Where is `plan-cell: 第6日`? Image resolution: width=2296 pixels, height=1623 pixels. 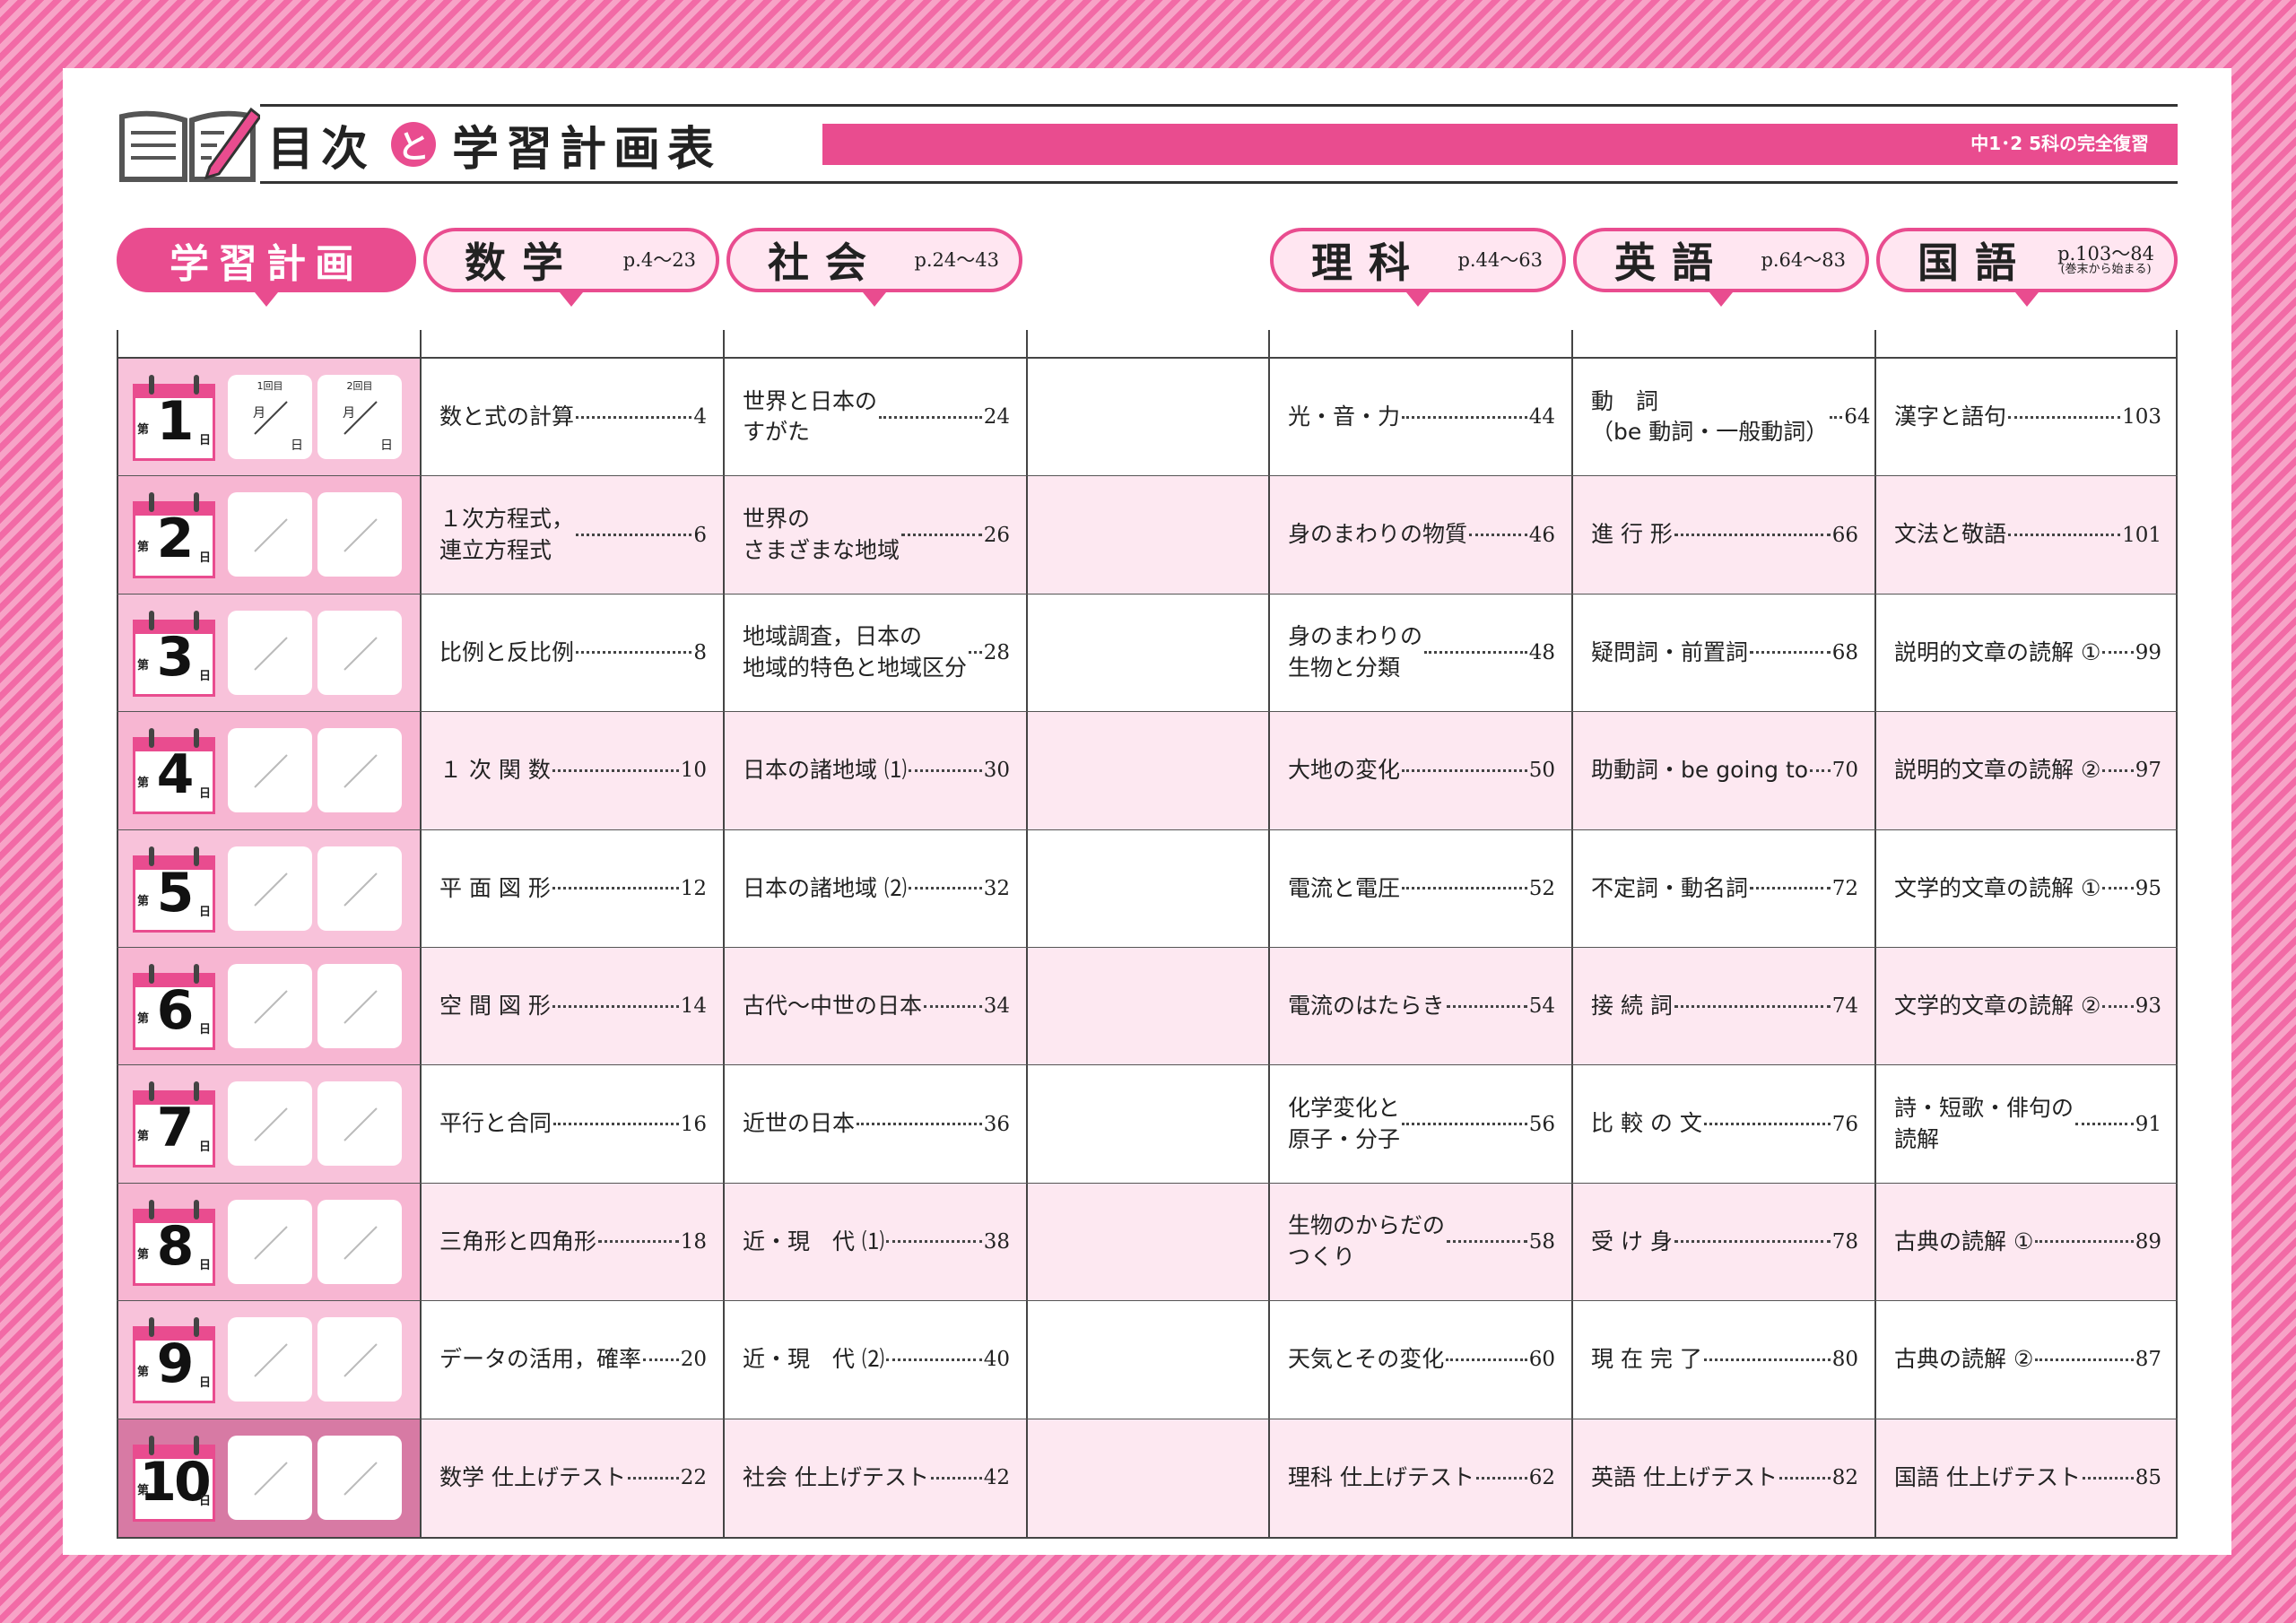
plan-cell: 第6日 is located at coordinates (268, 1006).